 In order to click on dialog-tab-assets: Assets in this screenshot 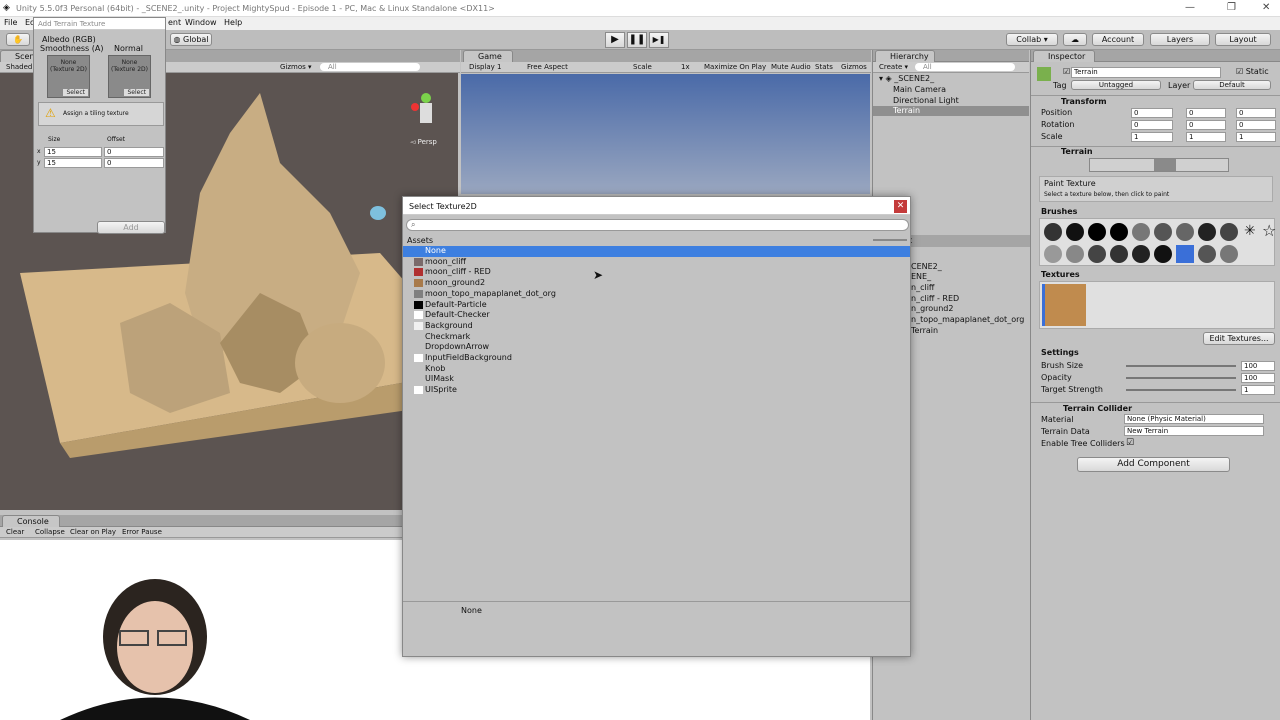, I will do `click(420, 240)`.